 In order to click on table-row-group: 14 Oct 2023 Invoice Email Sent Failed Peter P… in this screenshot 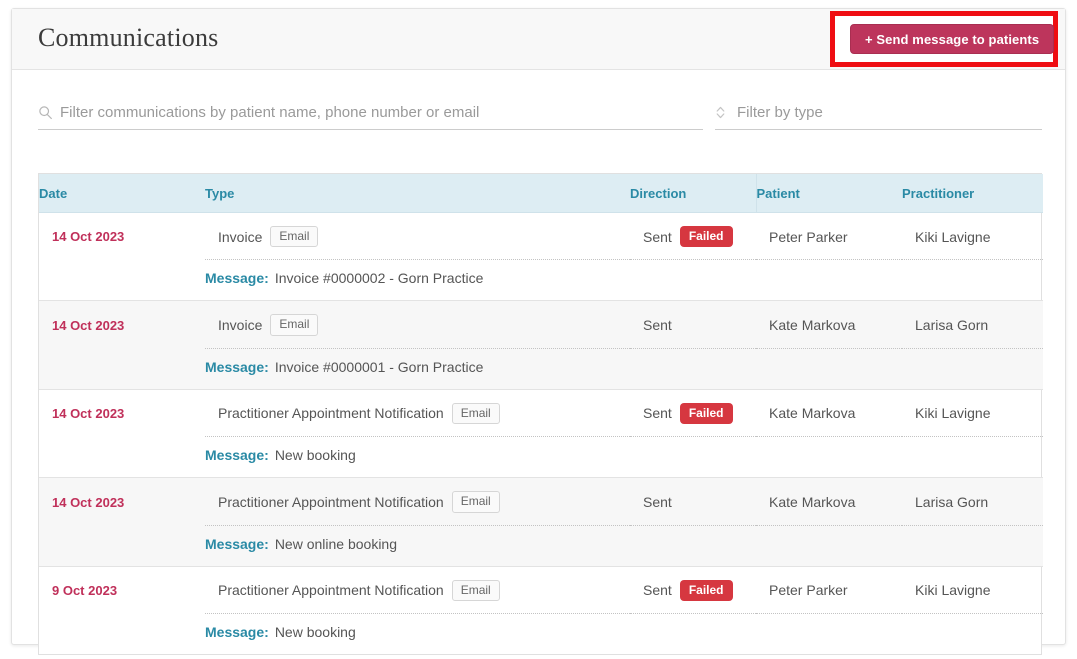, I will do `click(541, 257)`.